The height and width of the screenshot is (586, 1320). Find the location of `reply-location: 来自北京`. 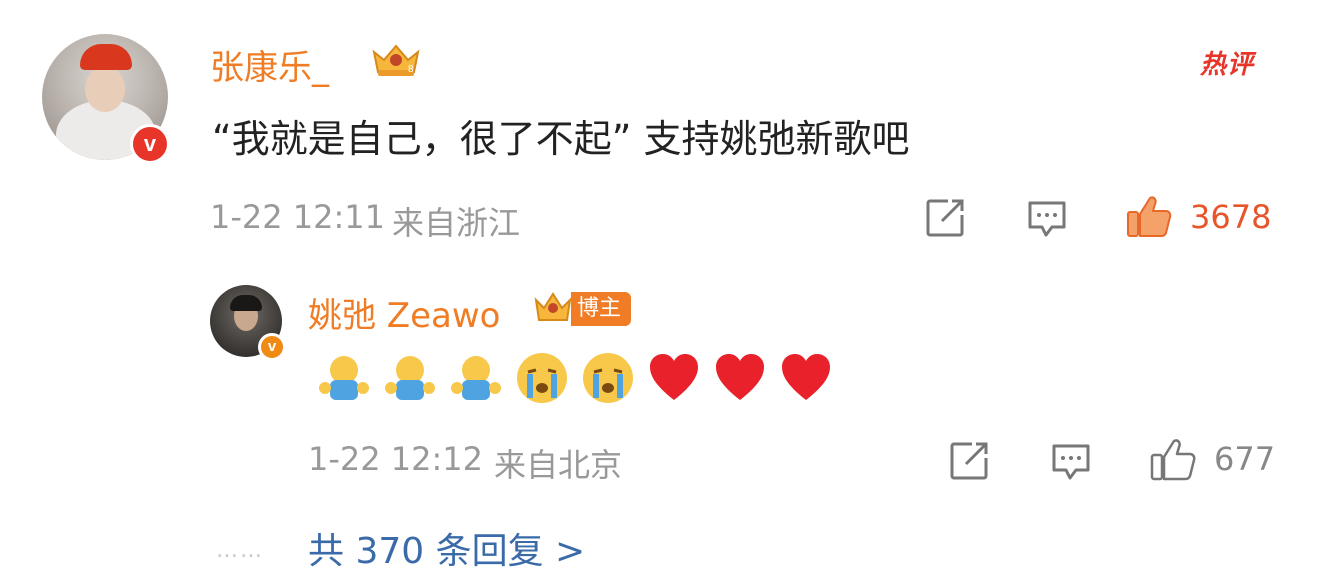

reply-location: 来自北京 is located at coordinates (558, 465).